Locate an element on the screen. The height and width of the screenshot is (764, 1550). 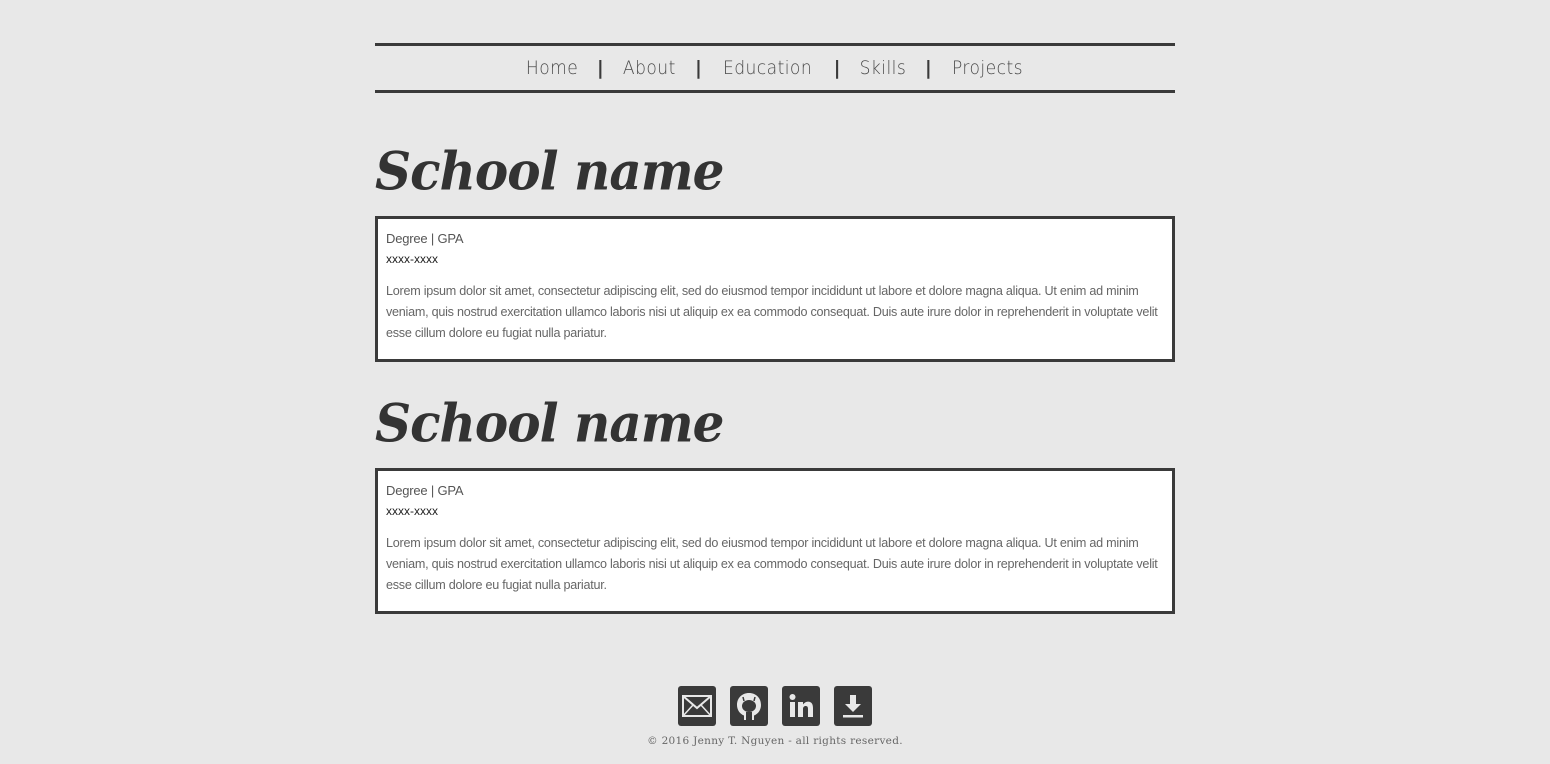
nav-skills: Skills is located at coordinates (883, 68).